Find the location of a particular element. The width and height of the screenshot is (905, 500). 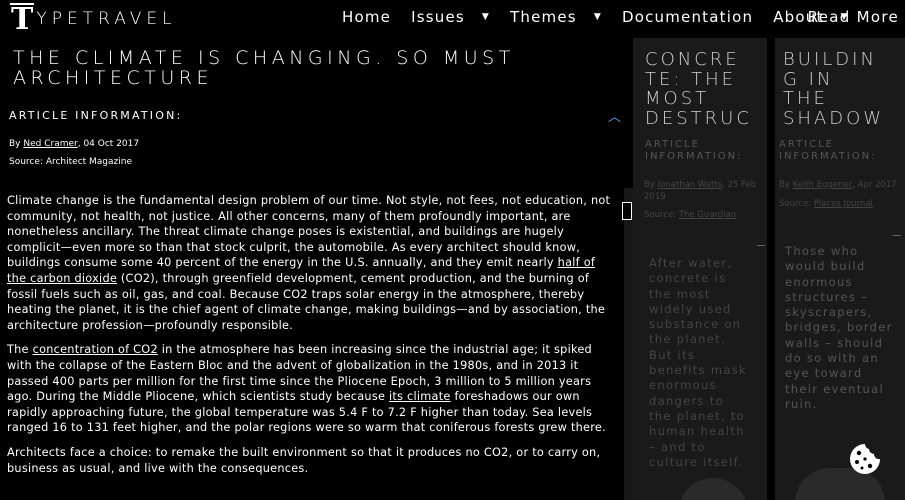

side-article-source: Source: The Guardian is located at coordinates (690, 215).